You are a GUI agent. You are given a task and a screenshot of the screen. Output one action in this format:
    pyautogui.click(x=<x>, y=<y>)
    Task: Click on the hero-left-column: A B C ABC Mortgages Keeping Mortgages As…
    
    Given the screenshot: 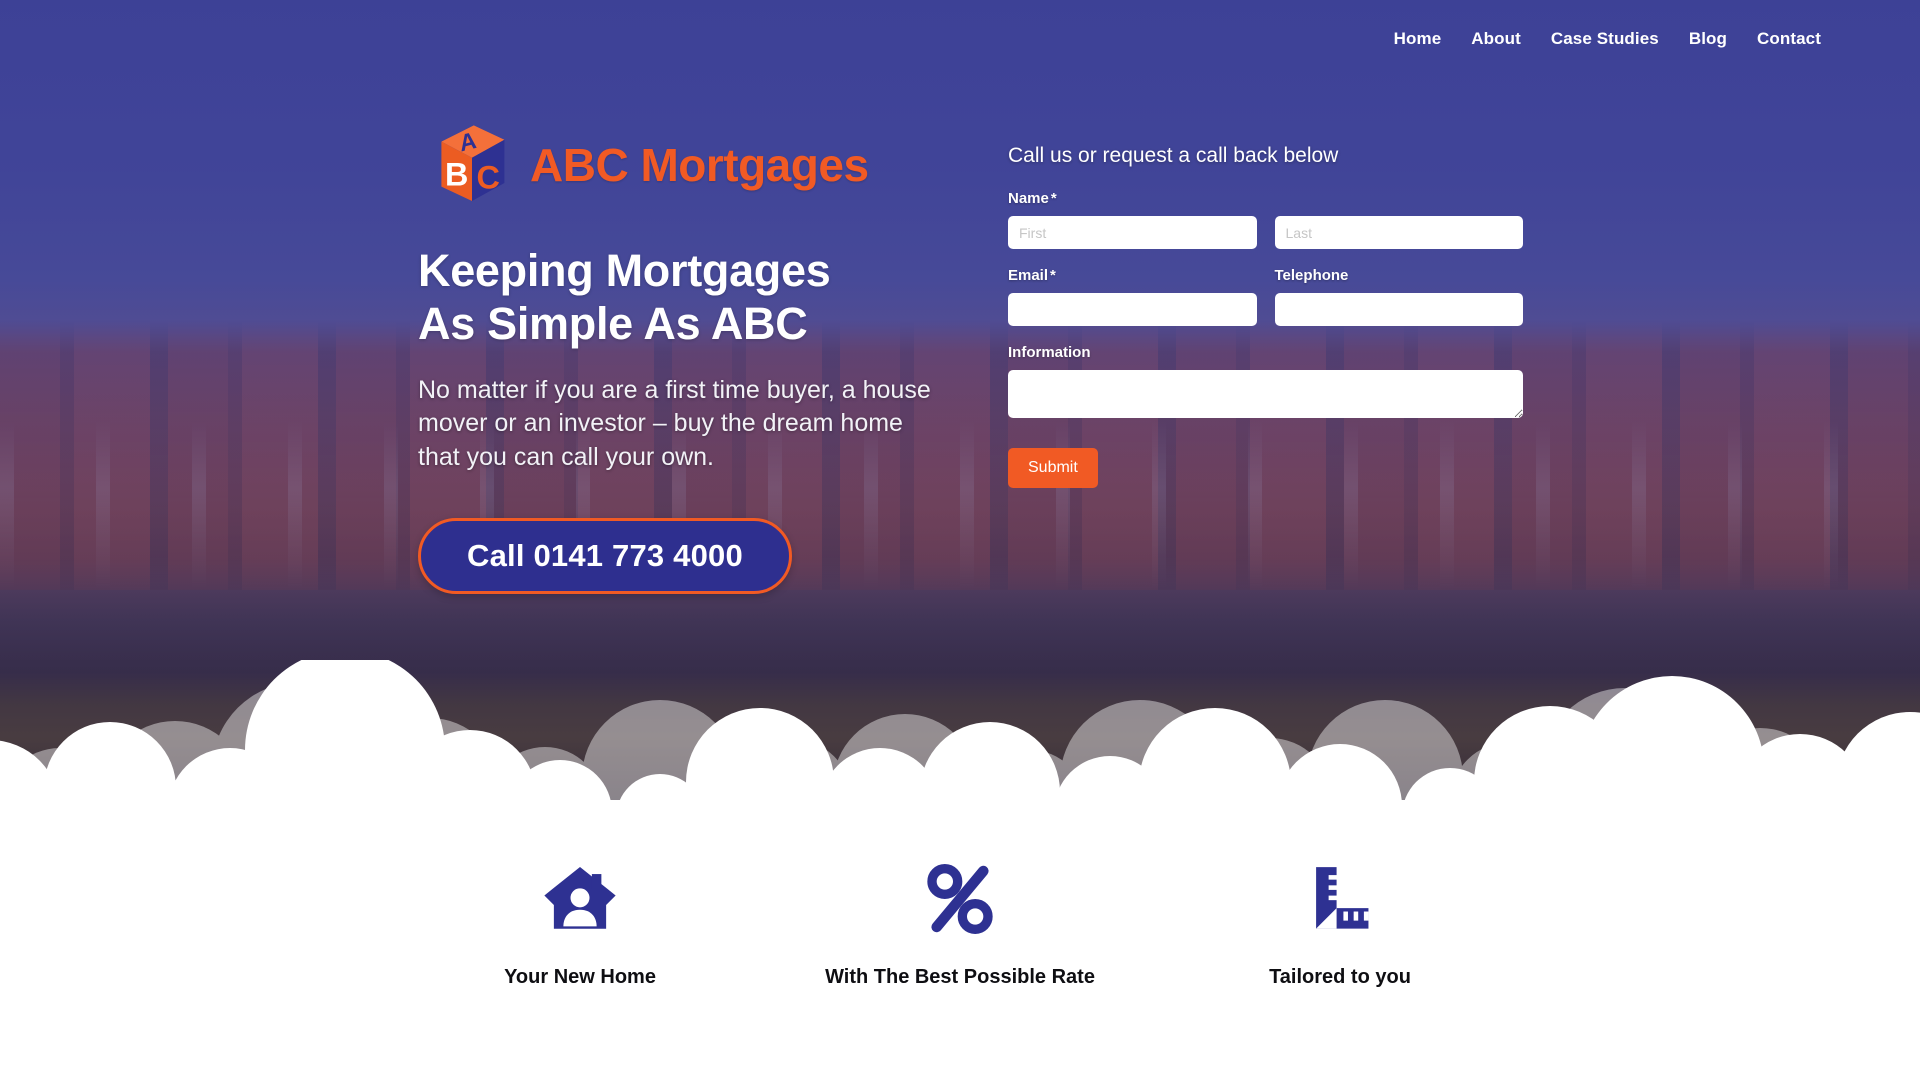 What is the action you would take?
    pyautogui.click(x=678, y=357)
    